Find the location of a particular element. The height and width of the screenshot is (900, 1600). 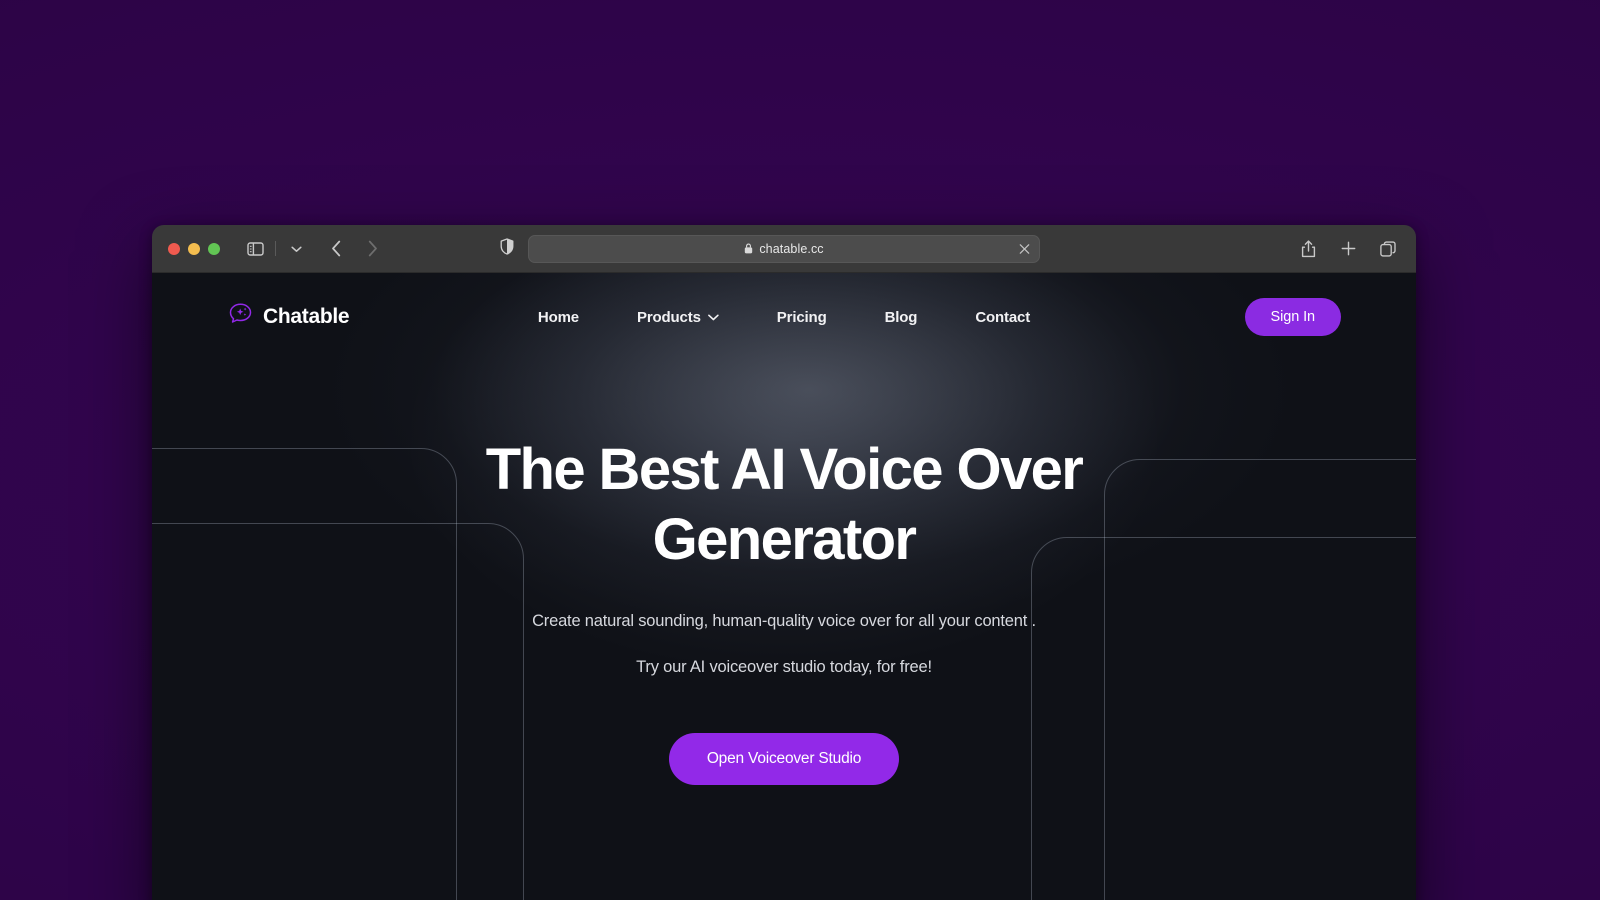

sidebar-toggle-icon is located at coordinates (255, 249).